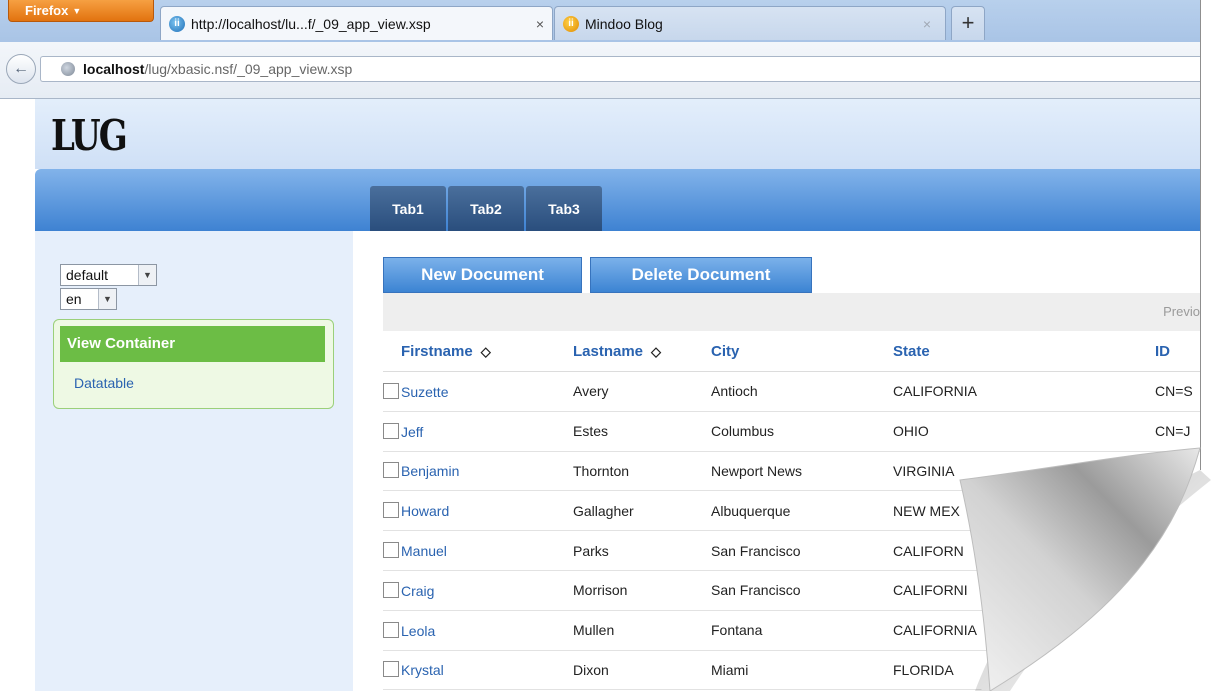 The height and width of the screenshot is (691, 1211). What do you see at coordinates (617, 134) in the screenshot?
I see `app-banner: LUG` at bounding box center [617, 134].